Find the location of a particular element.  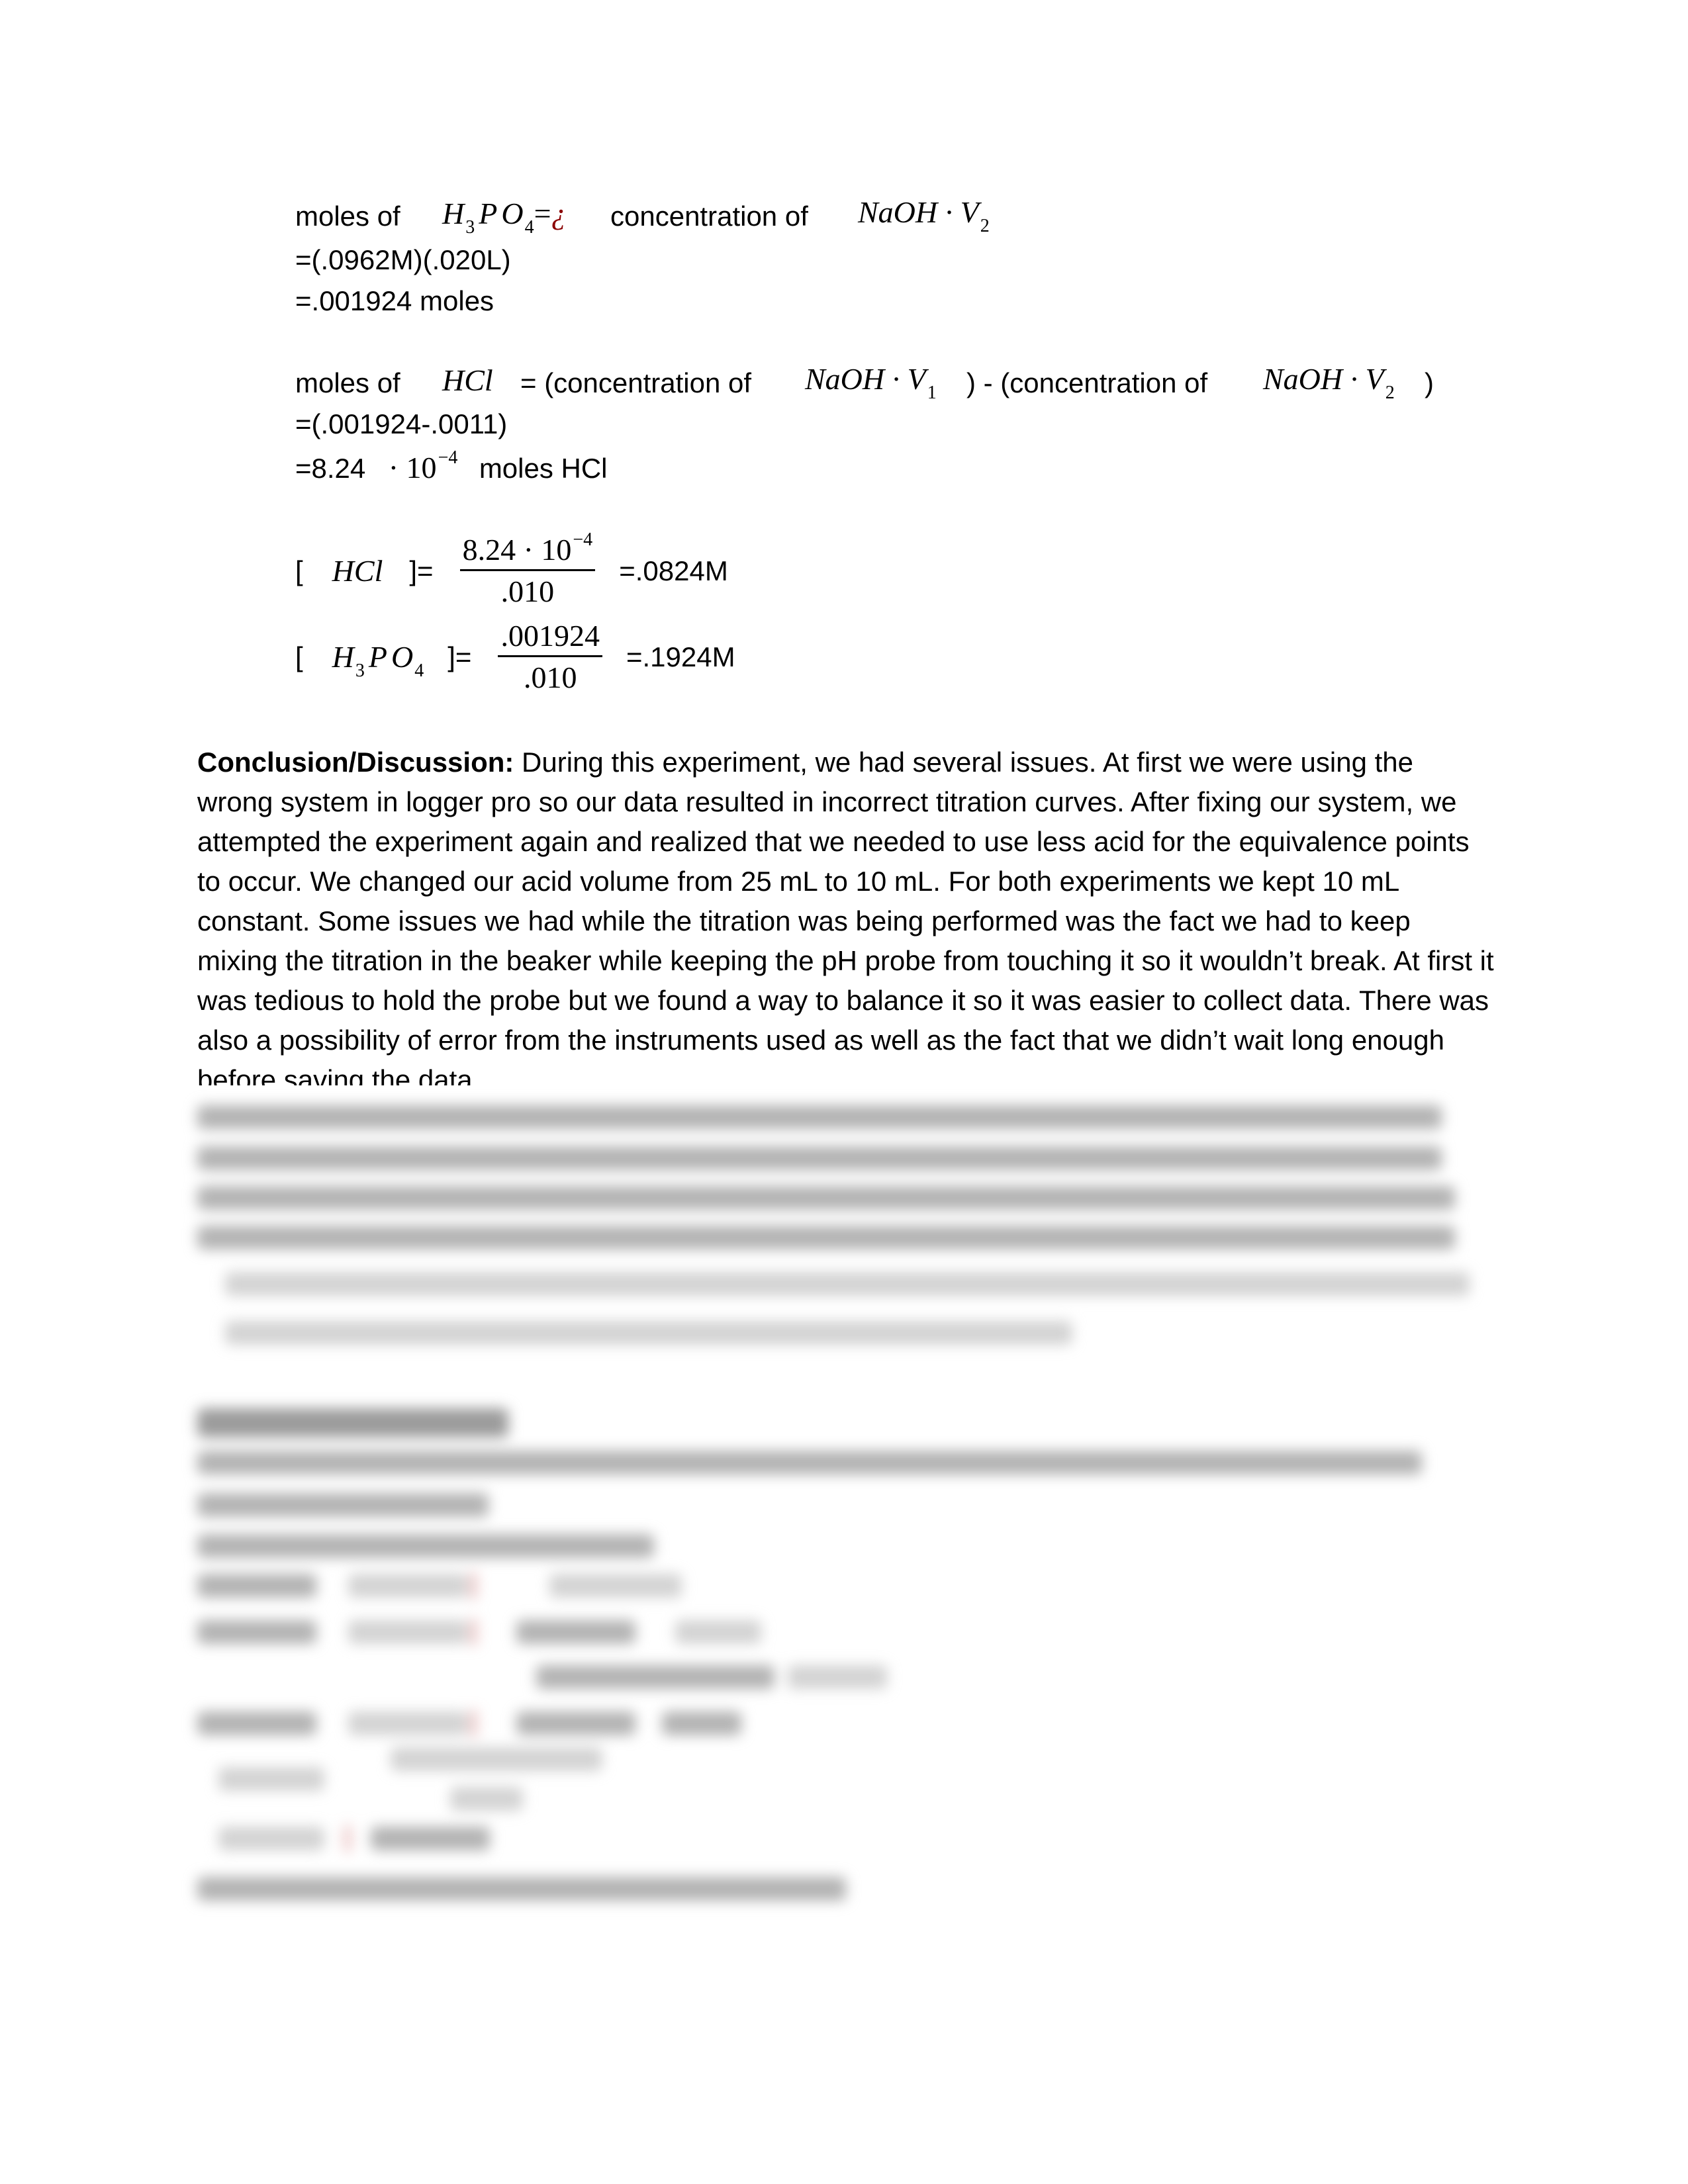

numerator: .001924 is located at coordinates (550, 636).